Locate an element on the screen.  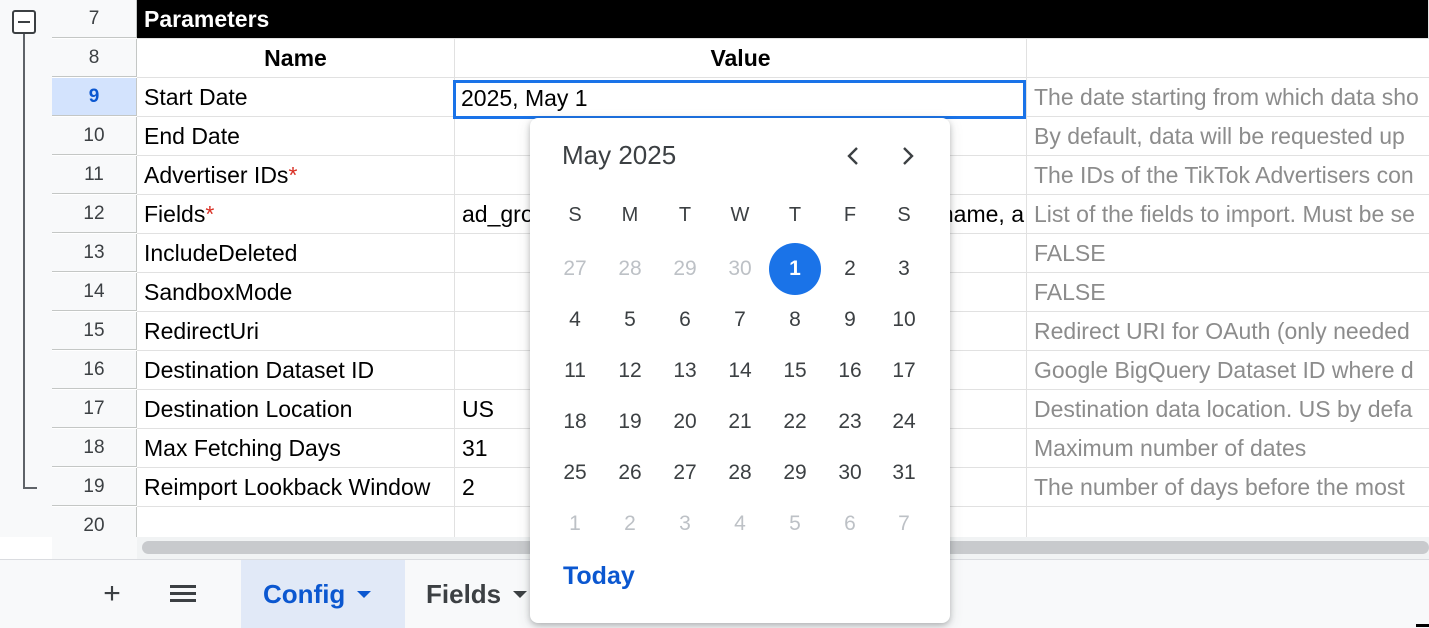
name-cell: End Date is located at coordinates (296, 136).